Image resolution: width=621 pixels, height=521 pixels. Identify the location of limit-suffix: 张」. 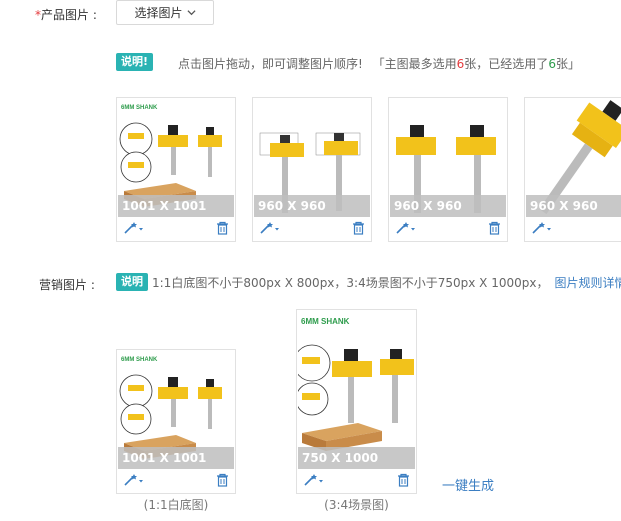
(567, 64).